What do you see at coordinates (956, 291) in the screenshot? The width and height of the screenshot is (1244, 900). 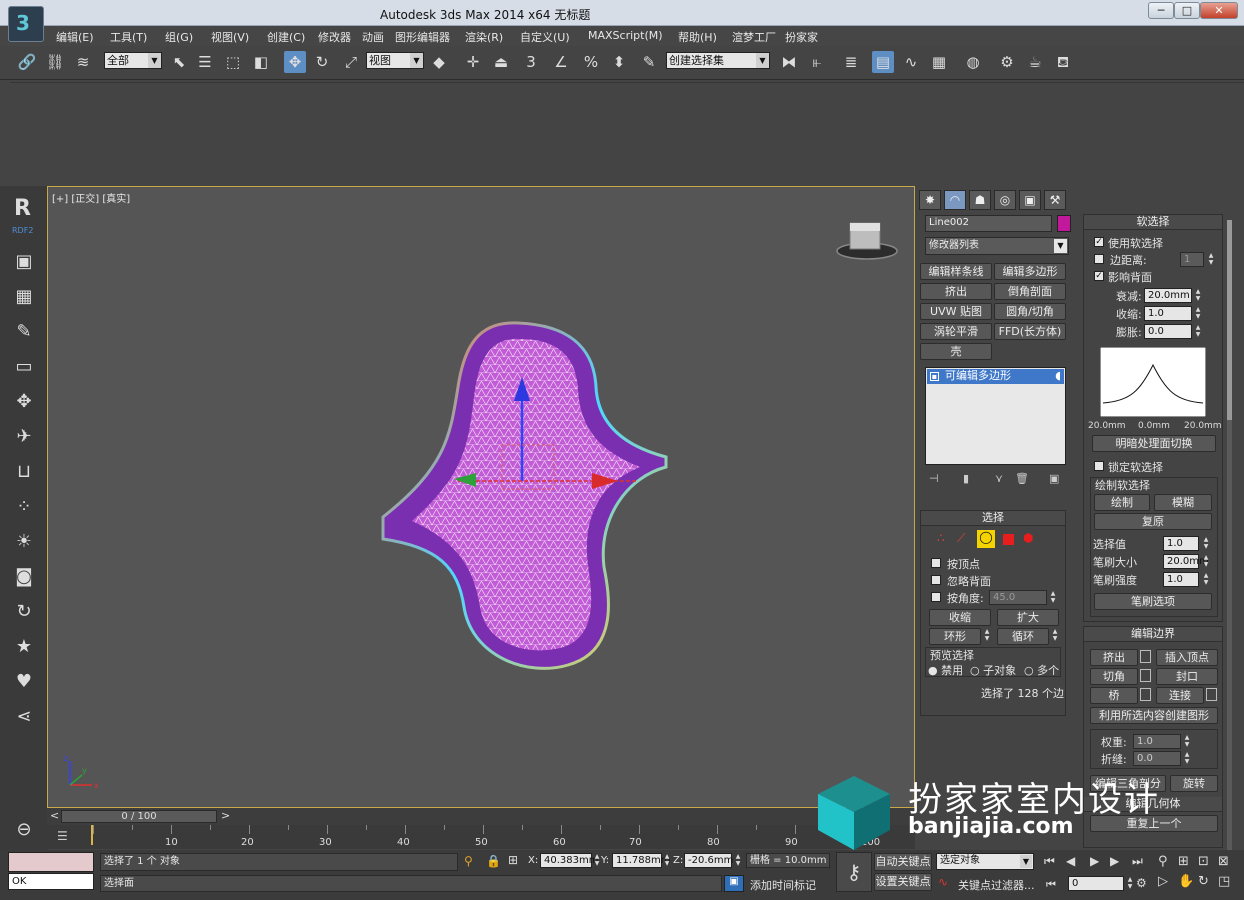 I see `modifier-extrude-button: 挤出` at bounding box center [956, 291].